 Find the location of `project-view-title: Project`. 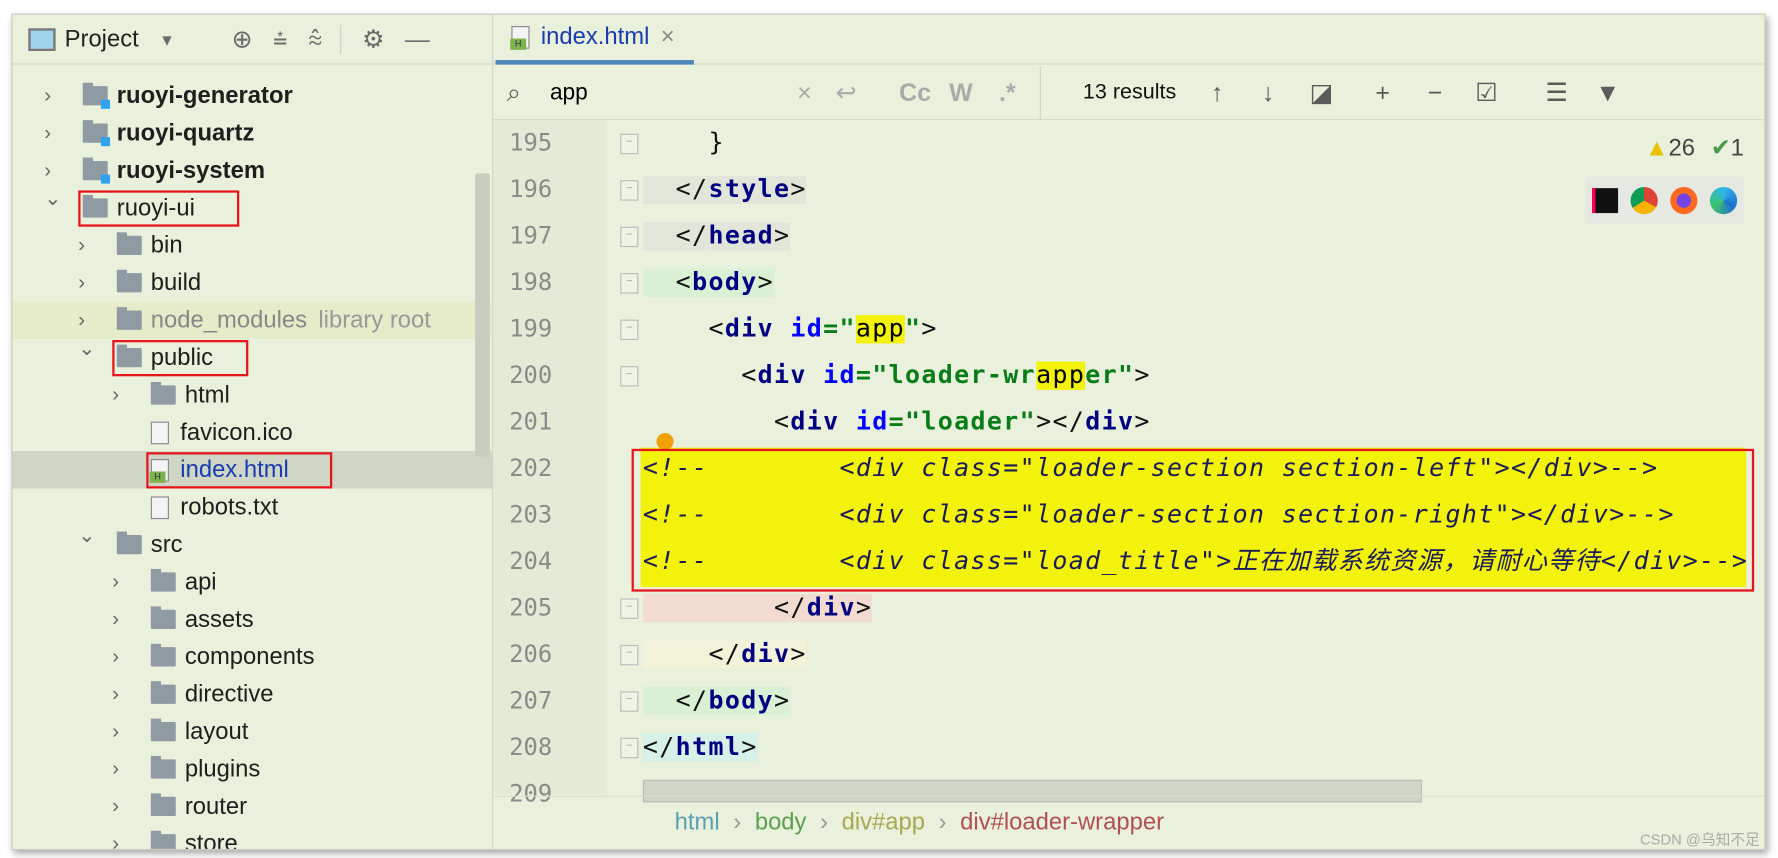

project-view-title: Project is located at coordinates (102, 39).